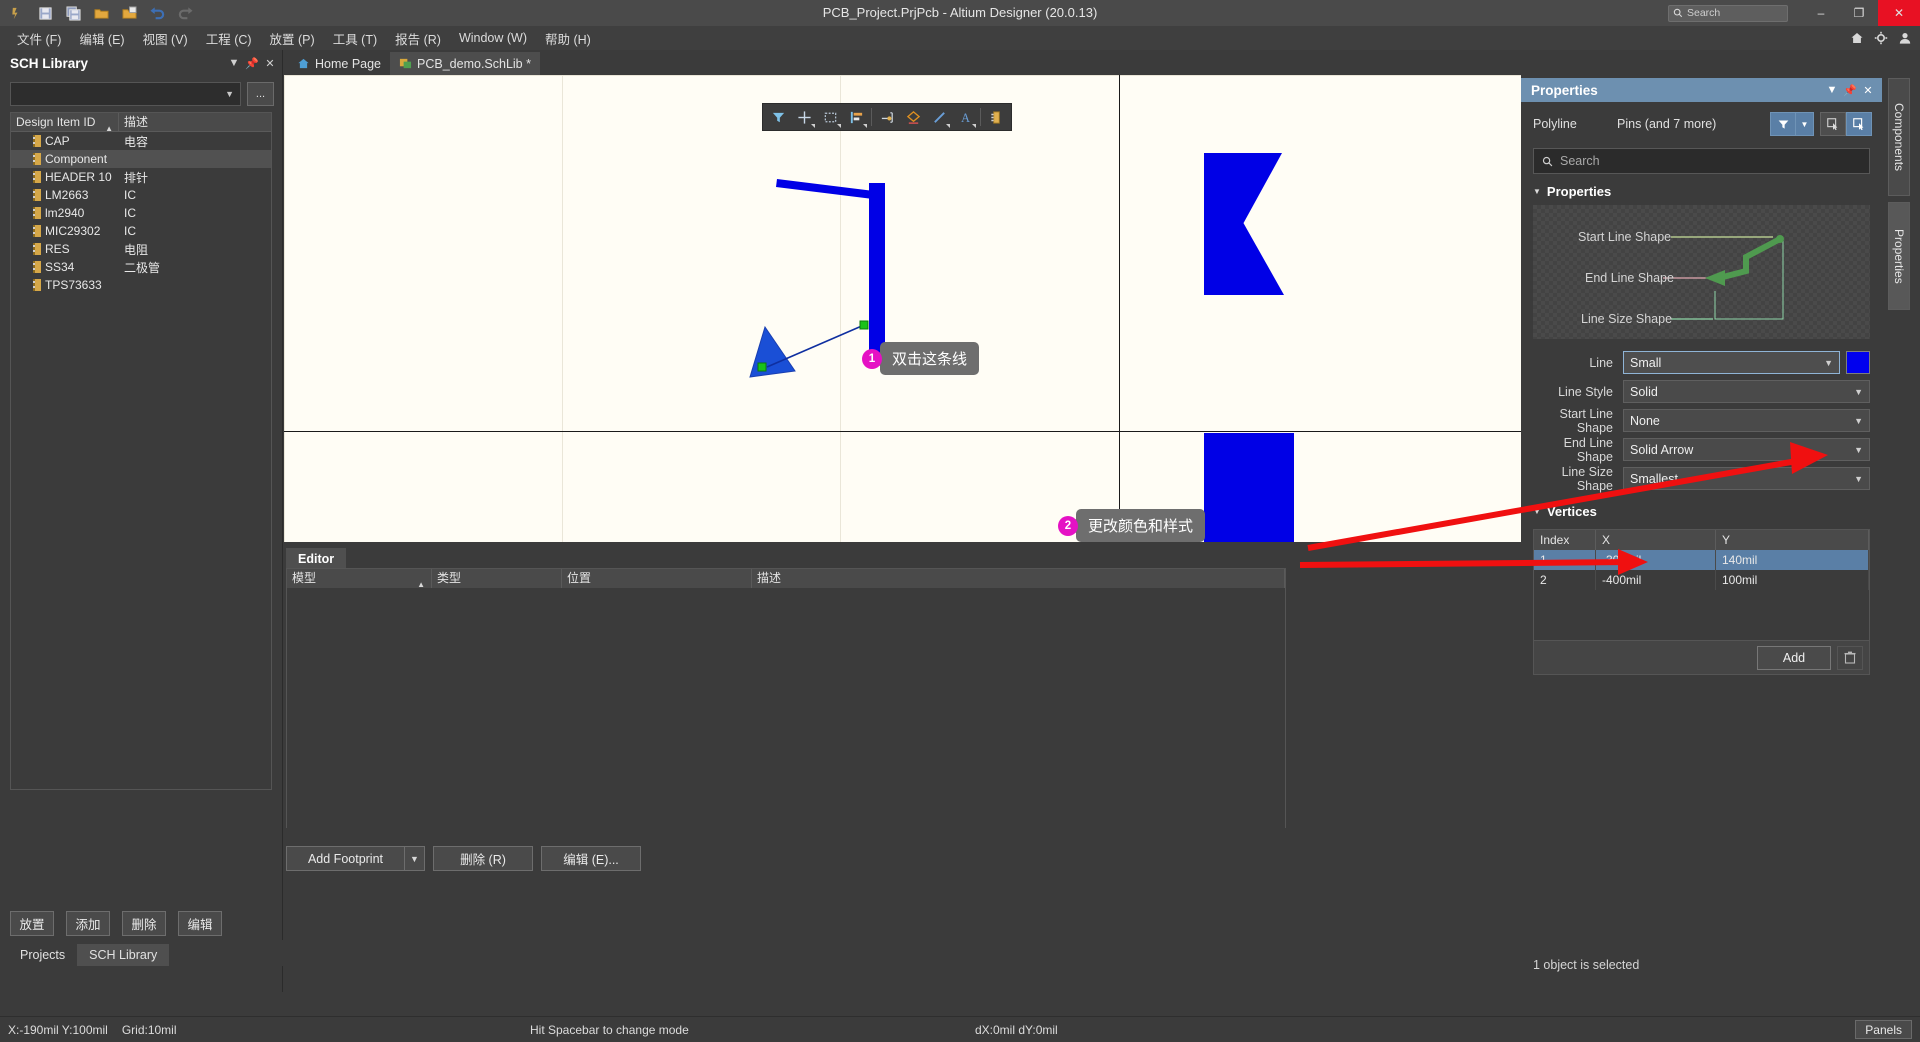  Describe the element at coordinates (1746, 449) in the screenshot. I see `end-line-shape-select: Solid Arrow ▼` at that location.